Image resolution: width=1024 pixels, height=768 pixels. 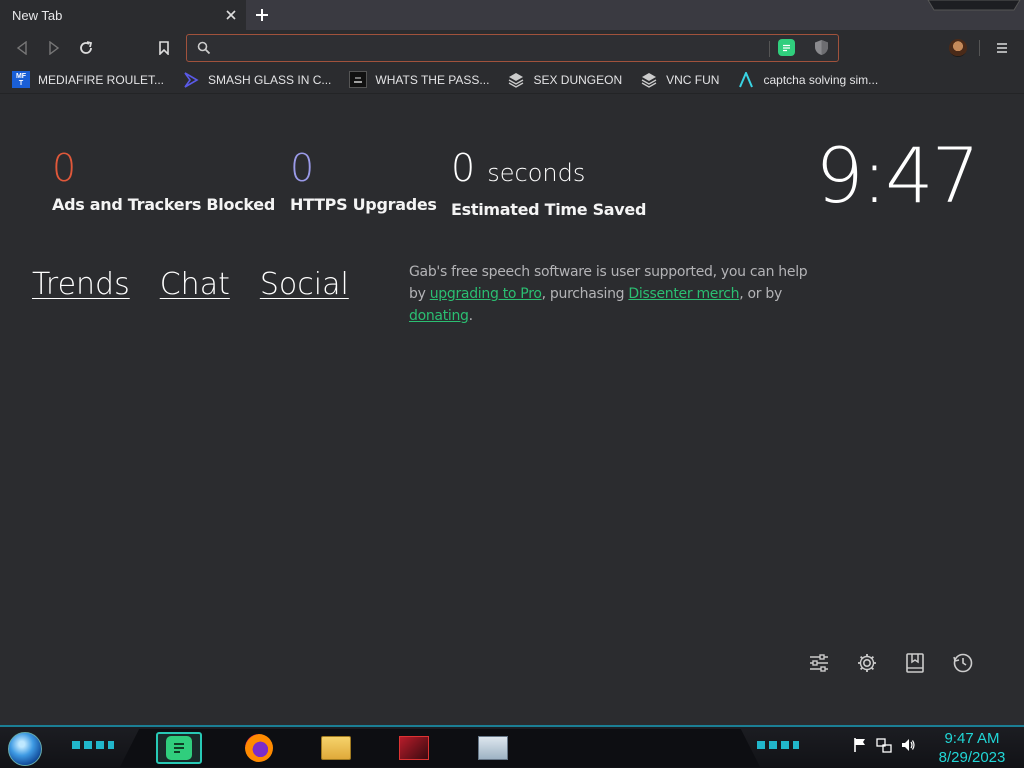 I want to click on ads-blocked-count: 0, so click(x=64, y=168).